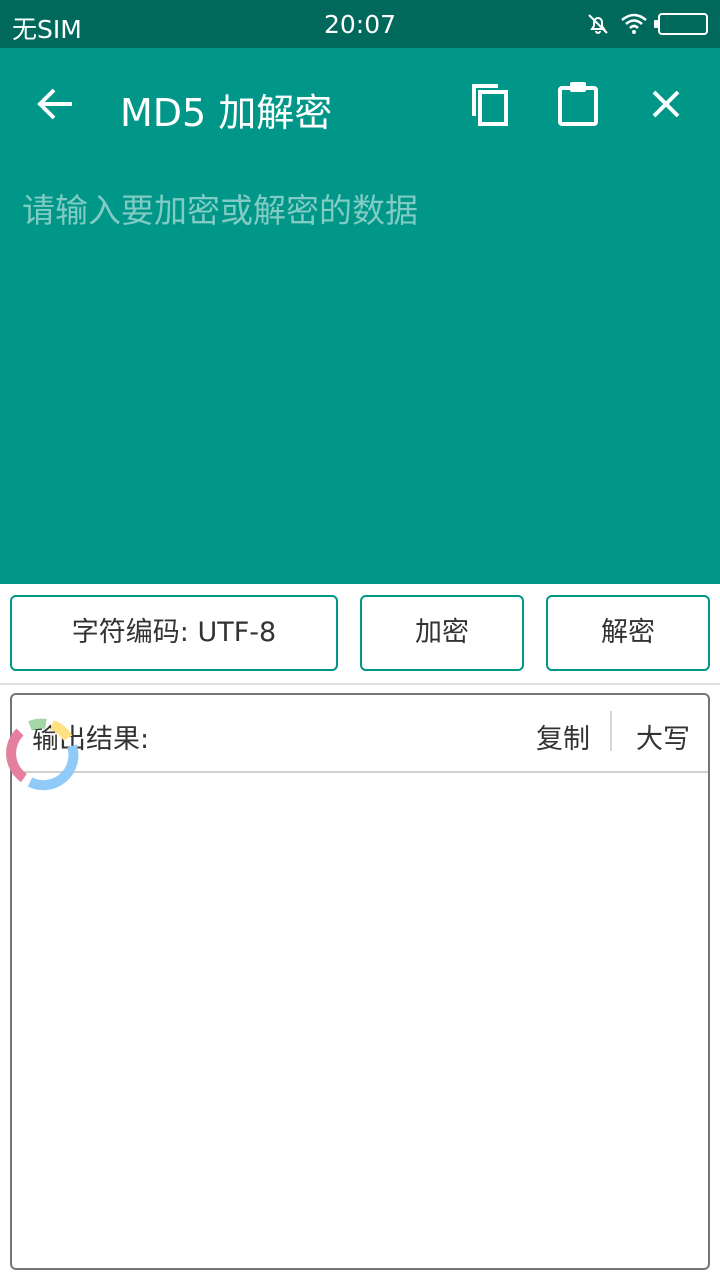  I want to click on status-bar: 无SIM 20:07, so click(360, 24).